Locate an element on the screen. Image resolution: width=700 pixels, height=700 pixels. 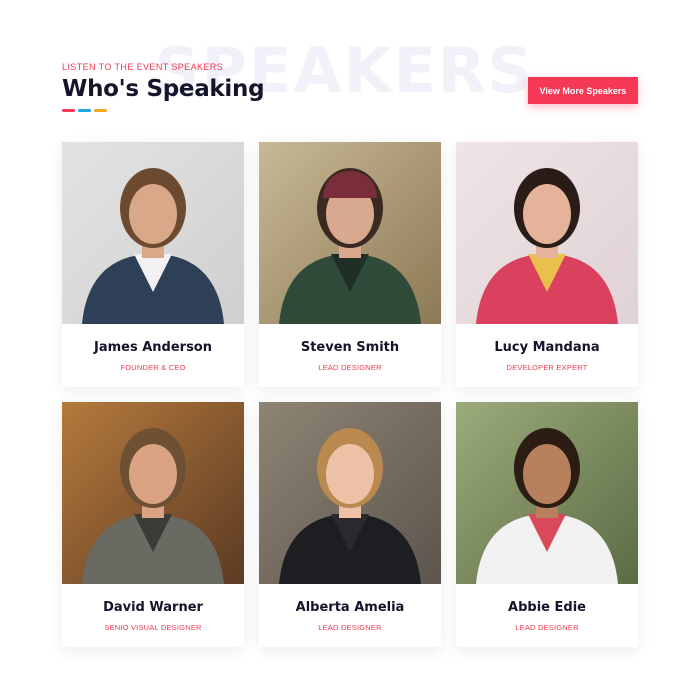
speaker-info: Steven Smith LEAD DESIGNER is located at coordinates (350, 355).